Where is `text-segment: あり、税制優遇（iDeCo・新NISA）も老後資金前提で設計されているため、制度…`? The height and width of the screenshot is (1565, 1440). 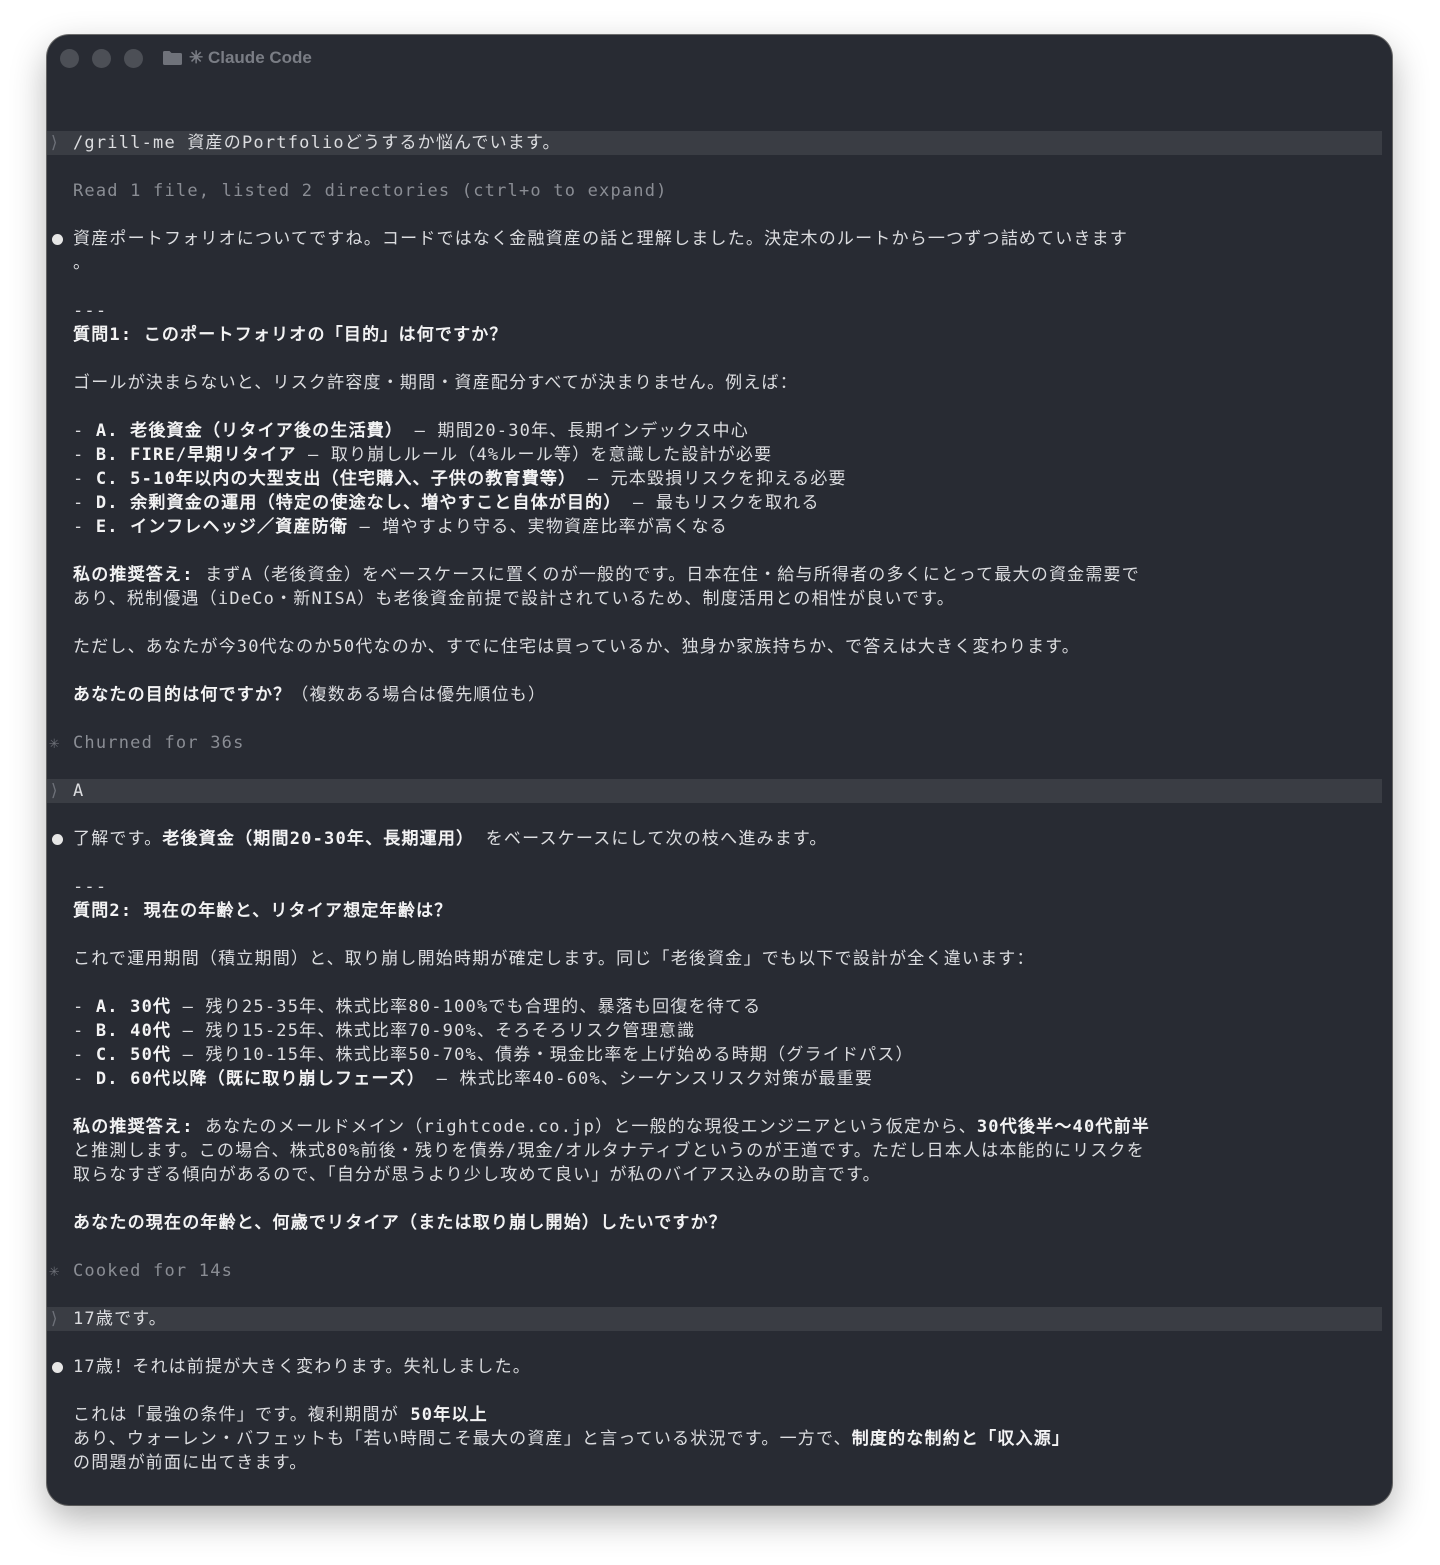 text-segment: あり、税制優遇（iDeCo・新NISA）も老後資金前提で設計されているため、制度… is located at coordinates (514, 599).